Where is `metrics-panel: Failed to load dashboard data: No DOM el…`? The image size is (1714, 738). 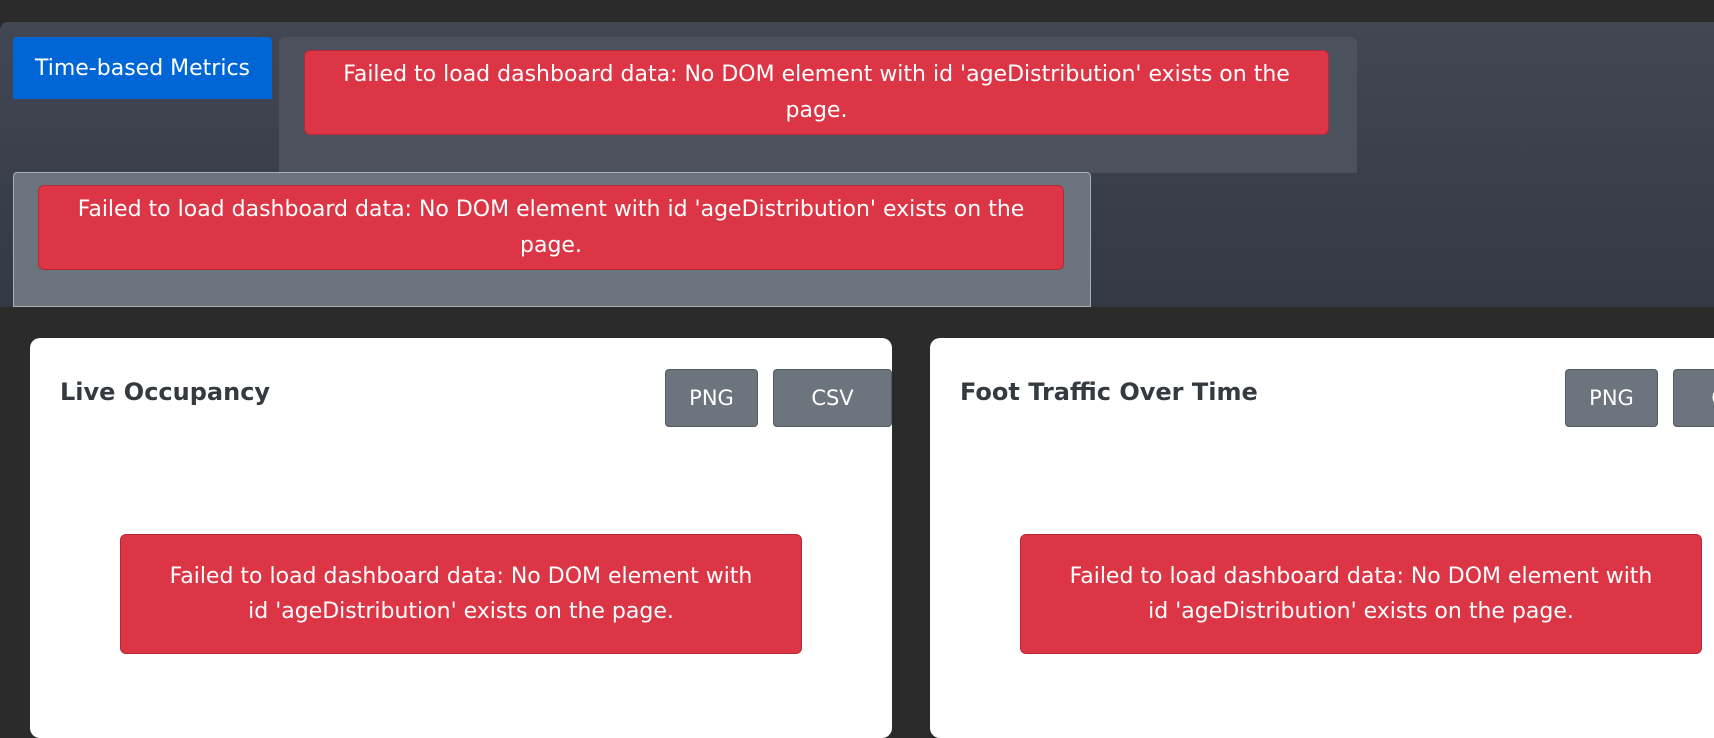
metrics-panel: Failed to load dashboard data: No DOM el… is located at coordinates (552, 239).